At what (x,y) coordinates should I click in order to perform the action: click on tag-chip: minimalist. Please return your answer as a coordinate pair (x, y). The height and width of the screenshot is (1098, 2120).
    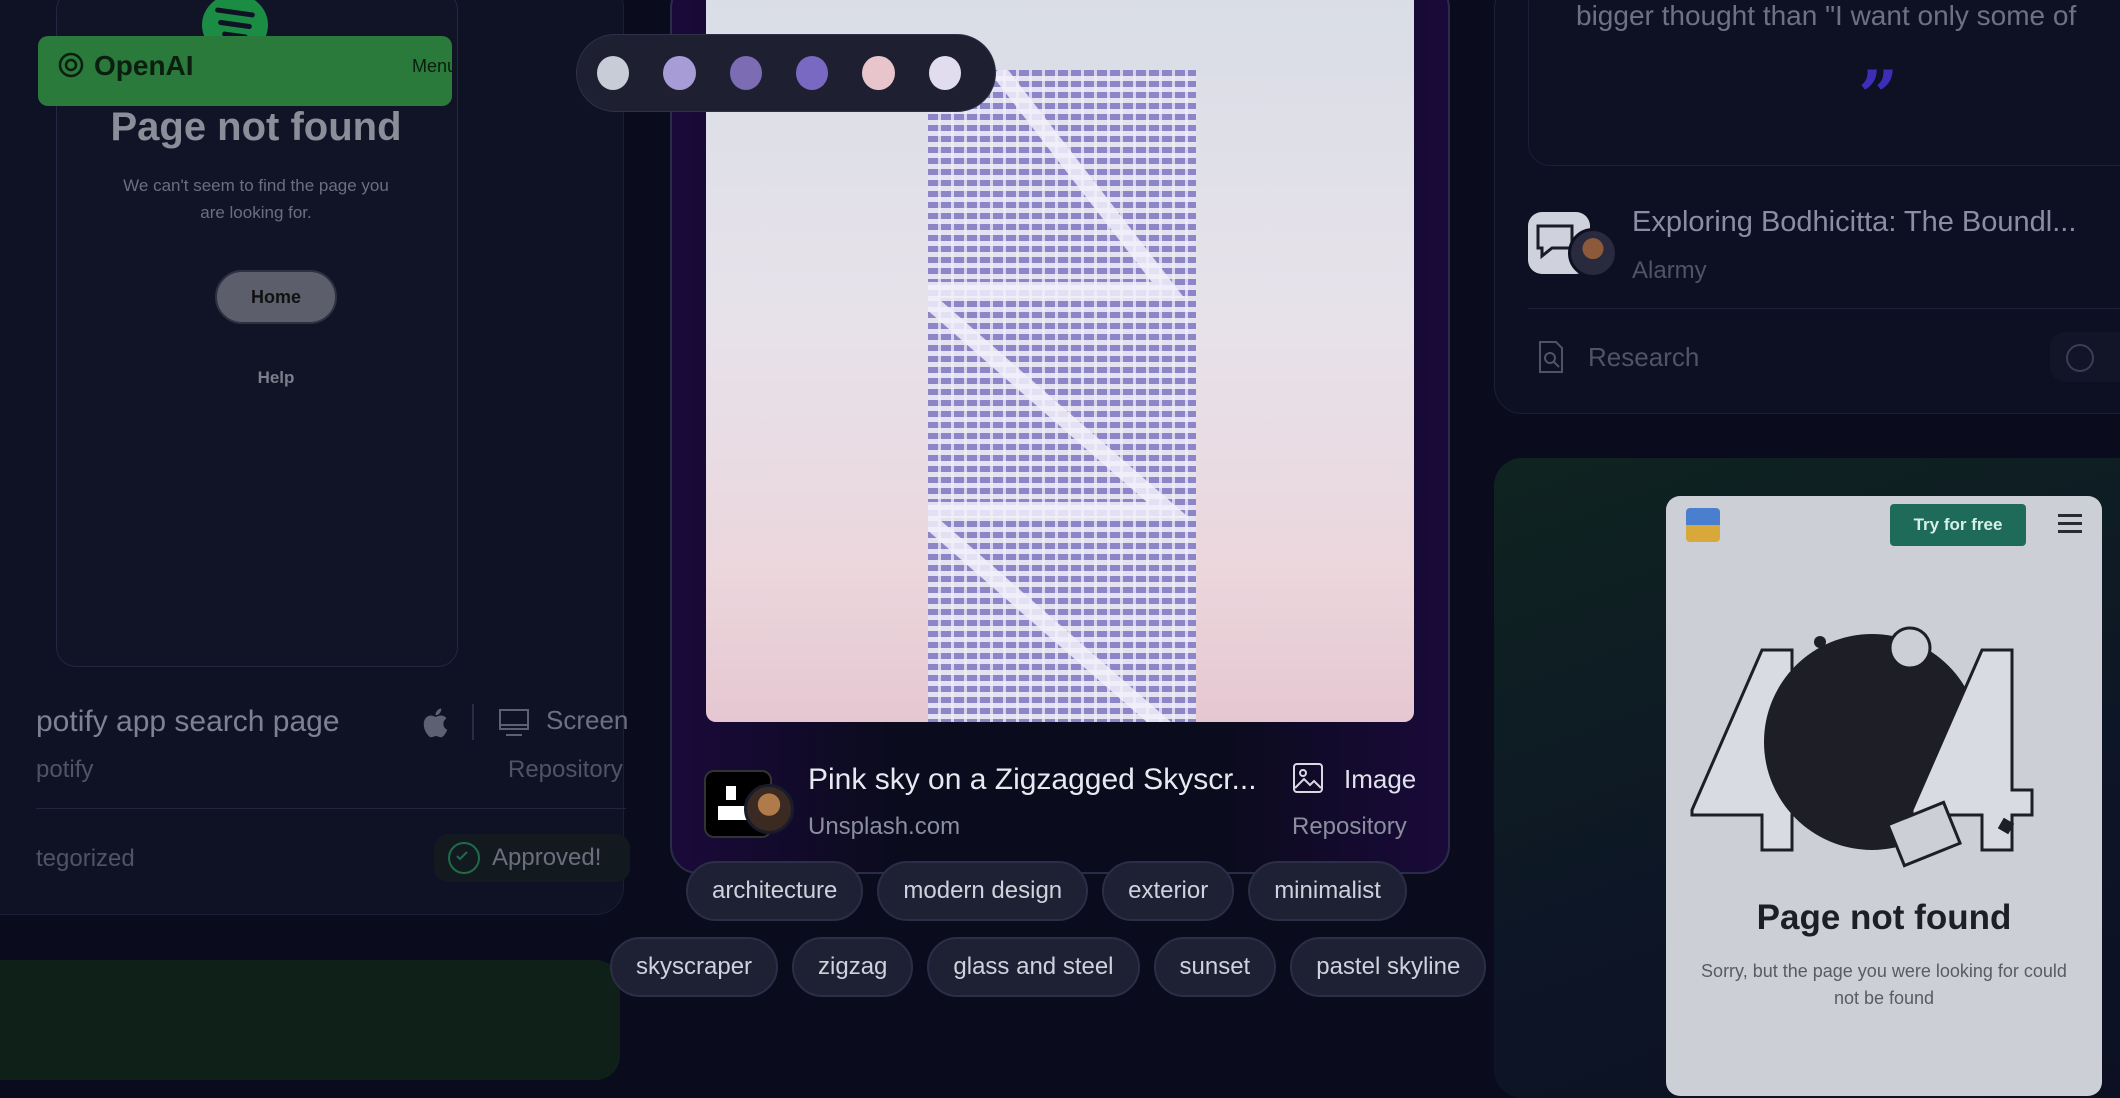
    Looking at the image, I should click on (1327, 891).